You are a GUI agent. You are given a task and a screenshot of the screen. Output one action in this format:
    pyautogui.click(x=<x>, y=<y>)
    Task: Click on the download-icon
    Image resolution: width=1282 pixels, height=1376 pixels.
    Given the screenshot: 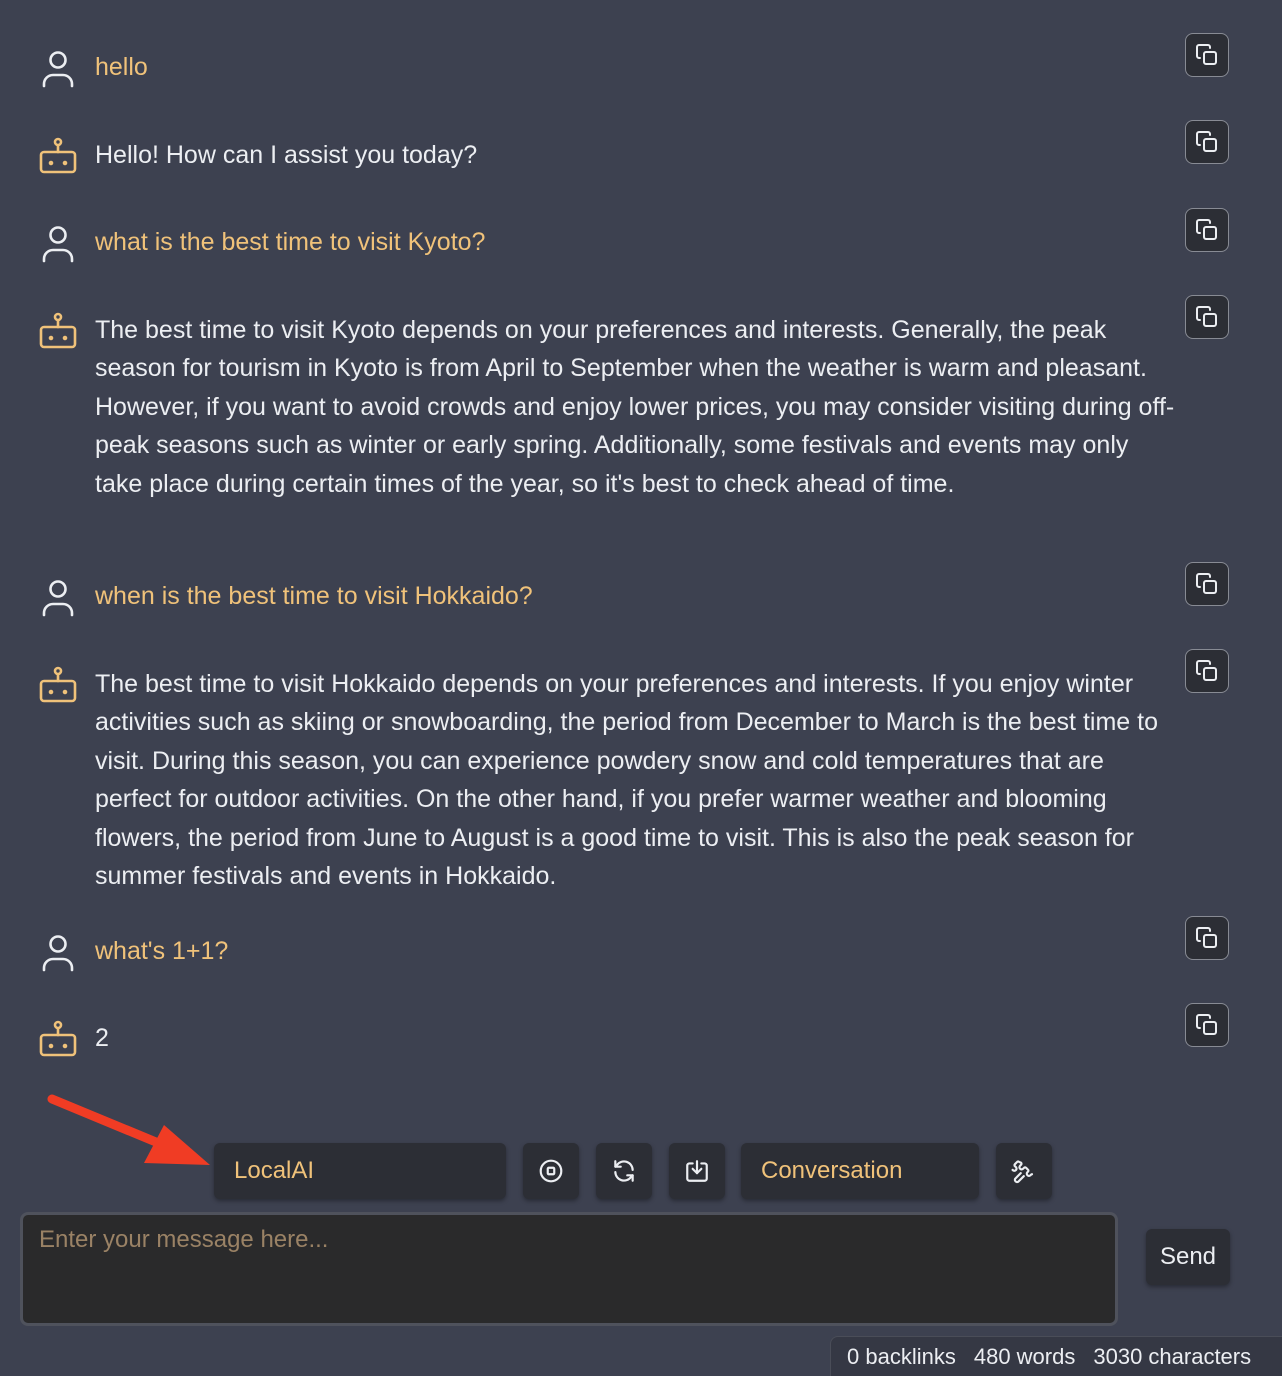 What is the action you would take?
    pyautogui.click(x=697, y=1171)
    